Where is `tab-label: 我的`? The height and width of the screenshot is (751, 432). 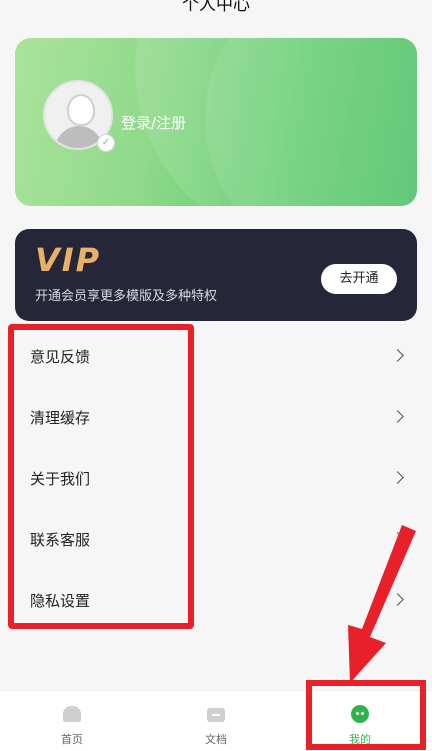 tab-label: 我的 is located at coordinates (360, 739).